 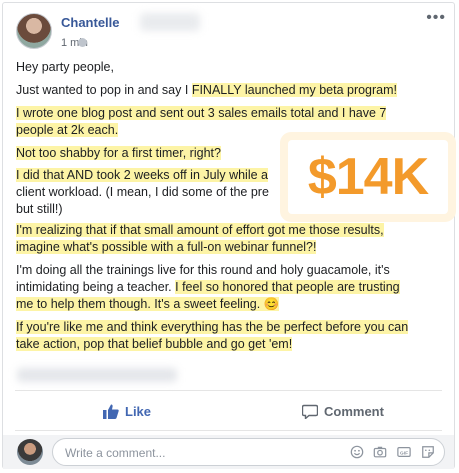 I want to click on comment-label: Comment, so click(x=354, y=411).